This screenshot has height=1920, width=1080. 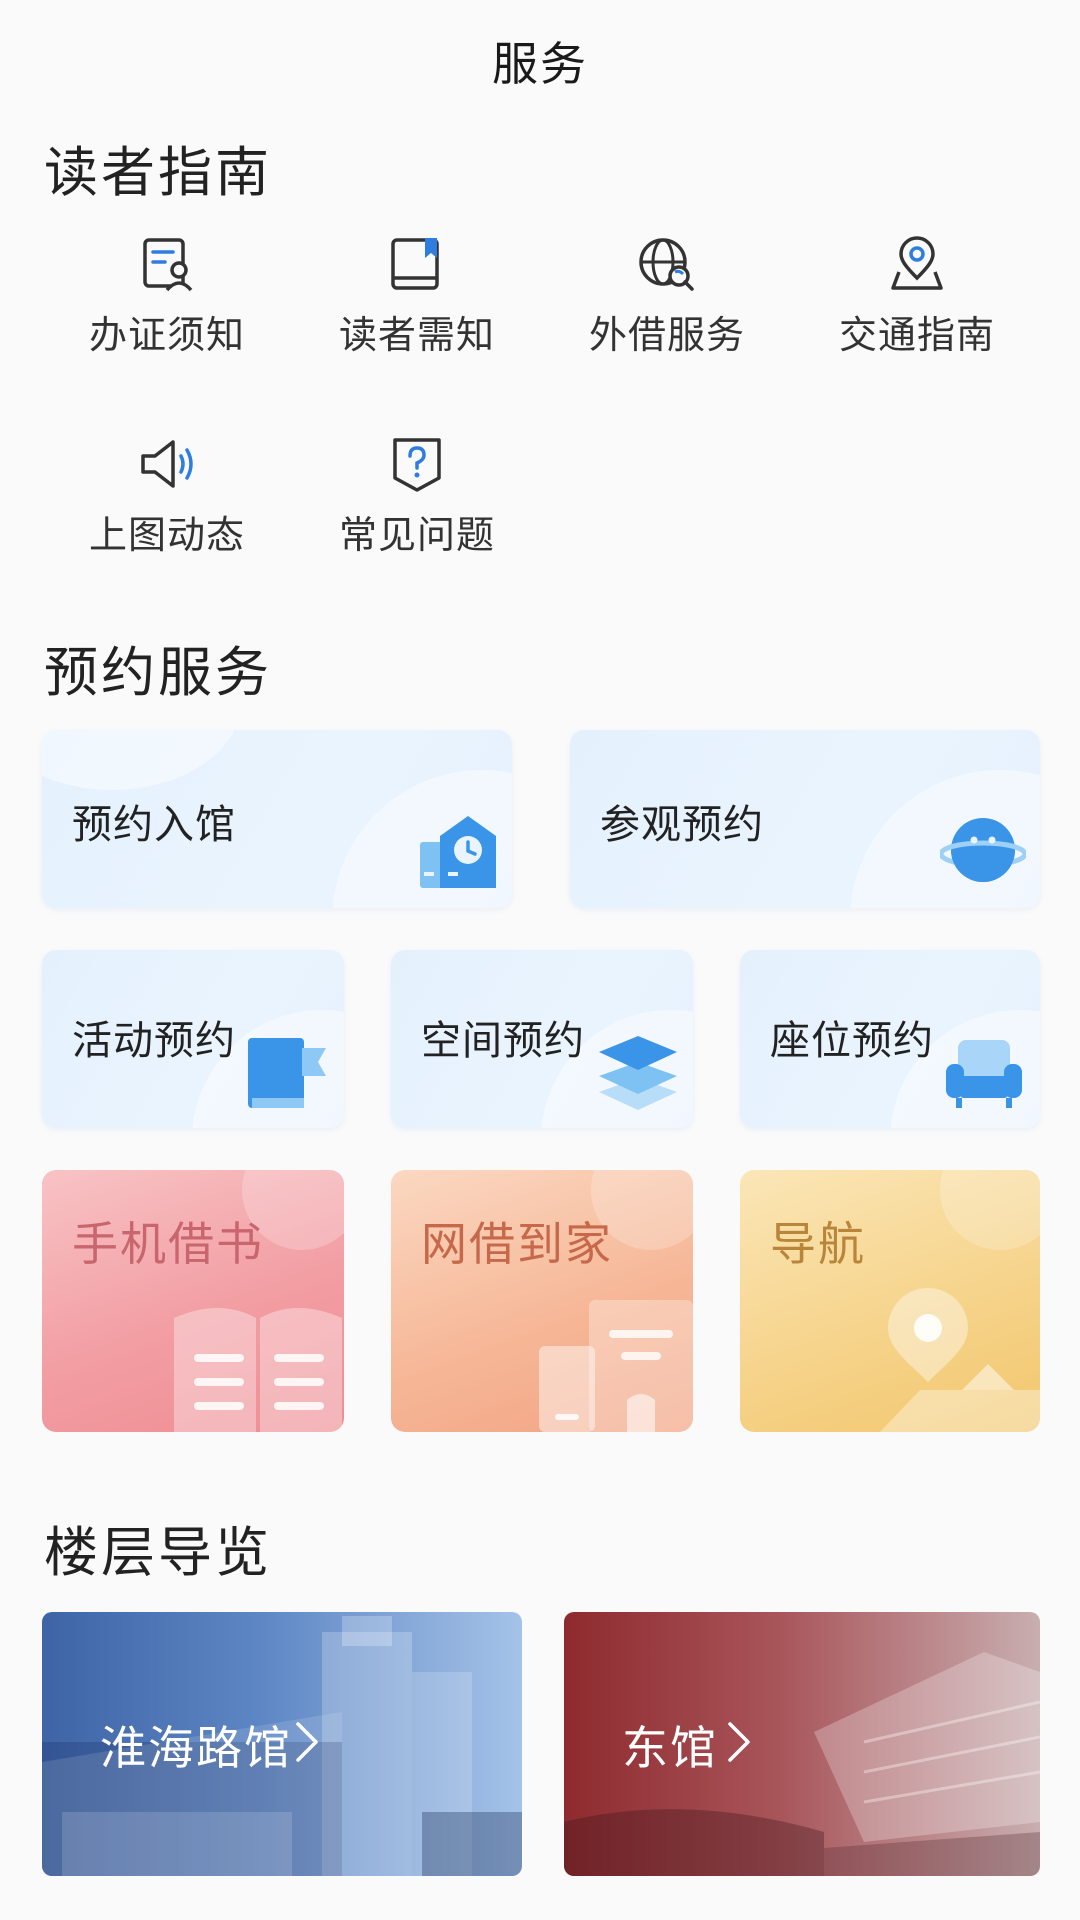 I want to click on space-booking-card: 空间预约, so click(x=542, y=1039).